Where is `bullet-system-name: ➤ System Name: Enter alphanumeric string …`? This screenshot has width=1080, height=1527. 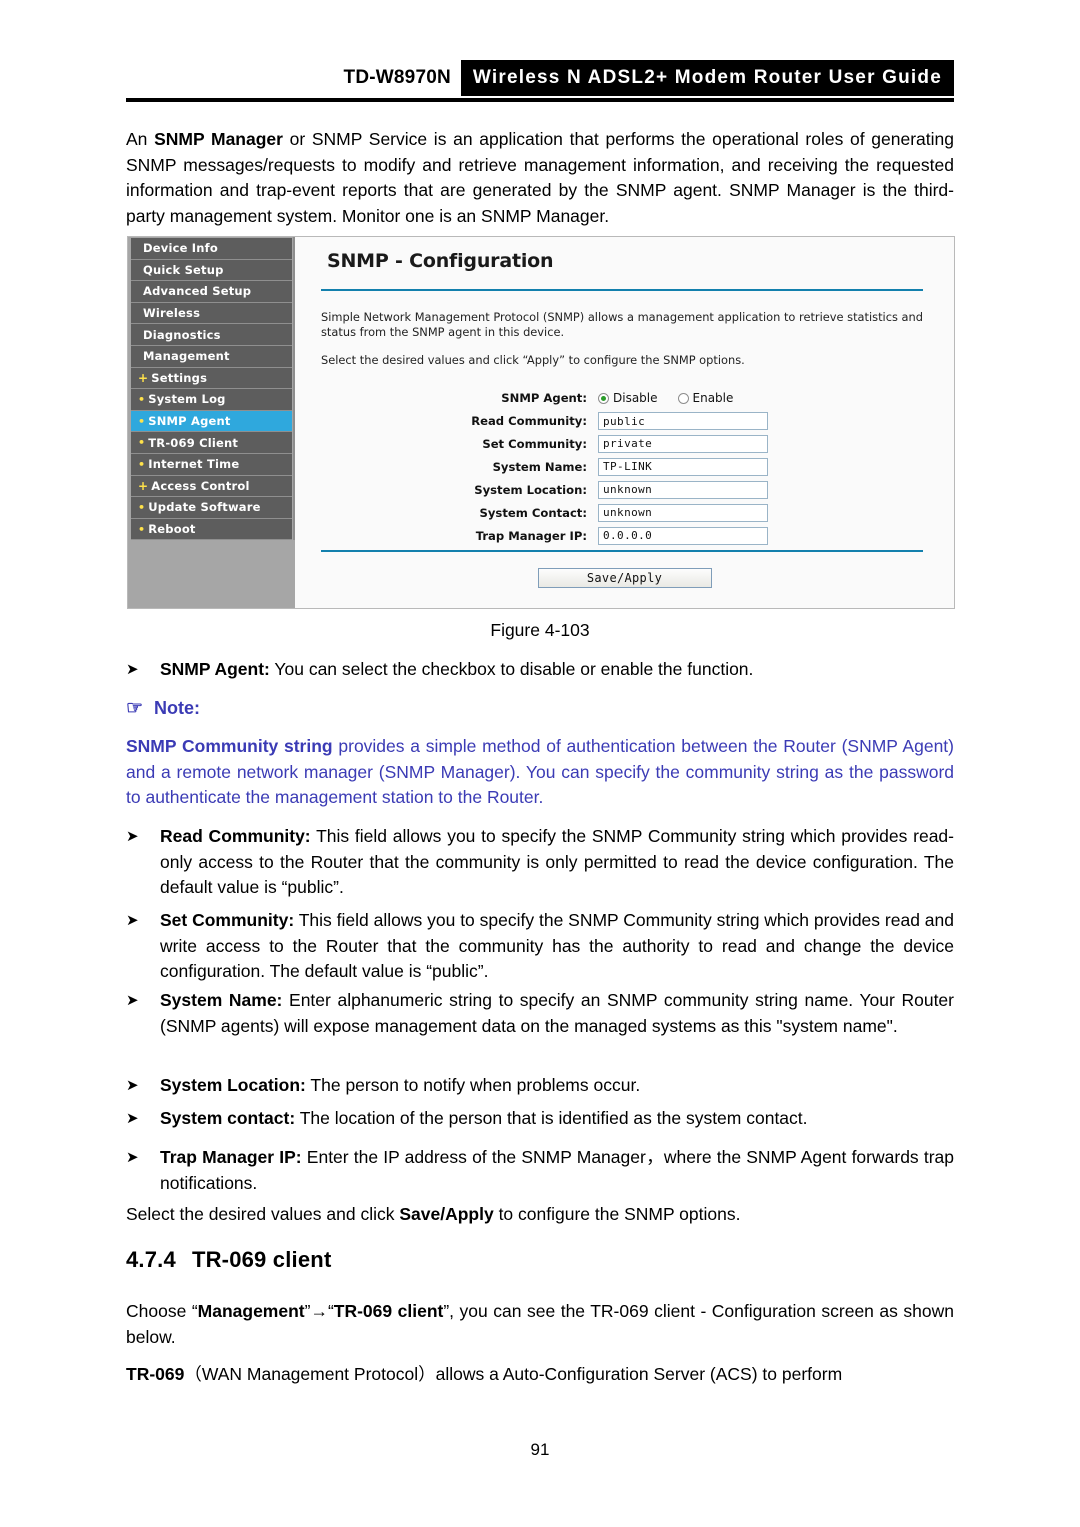
bullet-system-name: ➤ System Name: Enter alphanumeric string … is located at coordinates (540, 1013).